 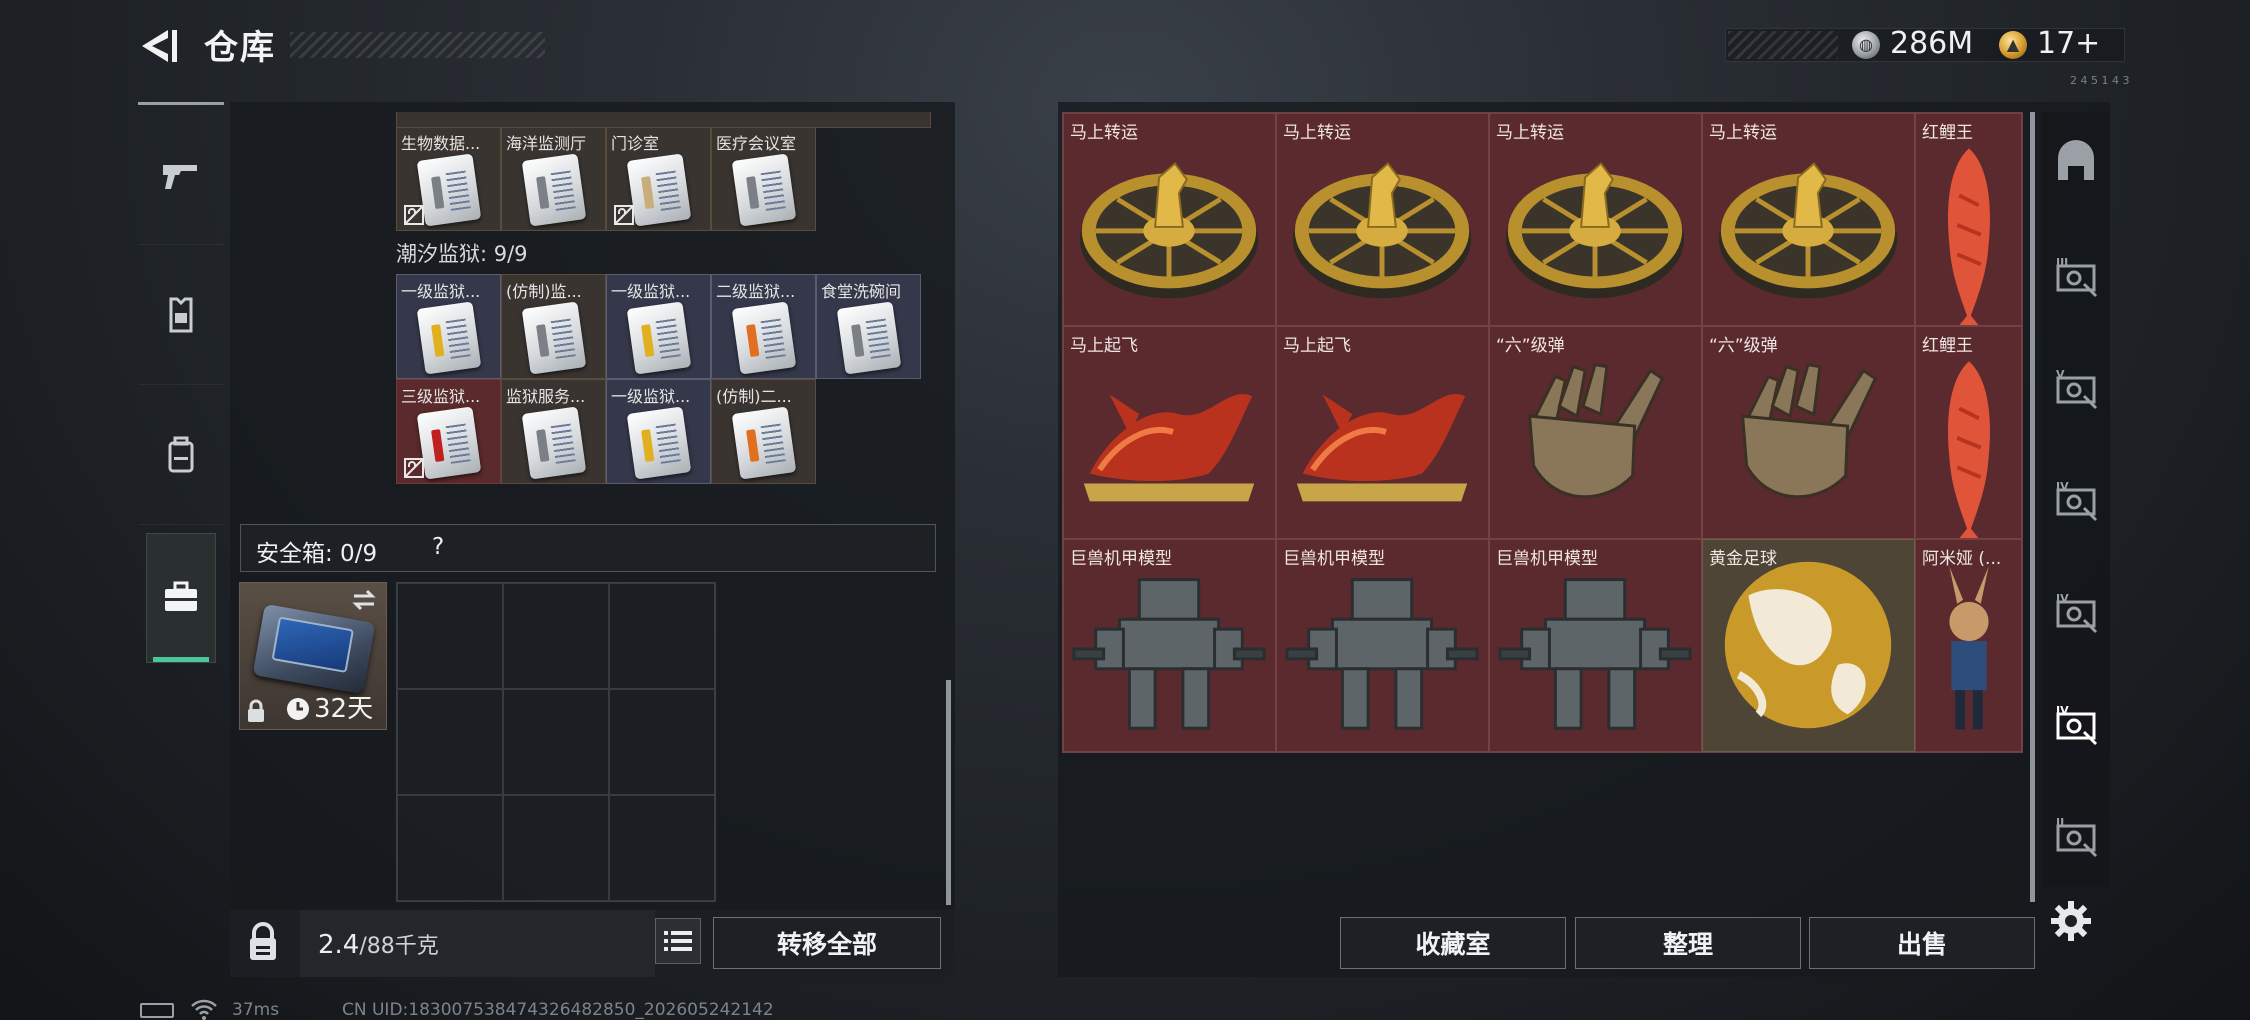 I want to click on item-name: 巨兽机甲模型, so click(x=1547, y=559).